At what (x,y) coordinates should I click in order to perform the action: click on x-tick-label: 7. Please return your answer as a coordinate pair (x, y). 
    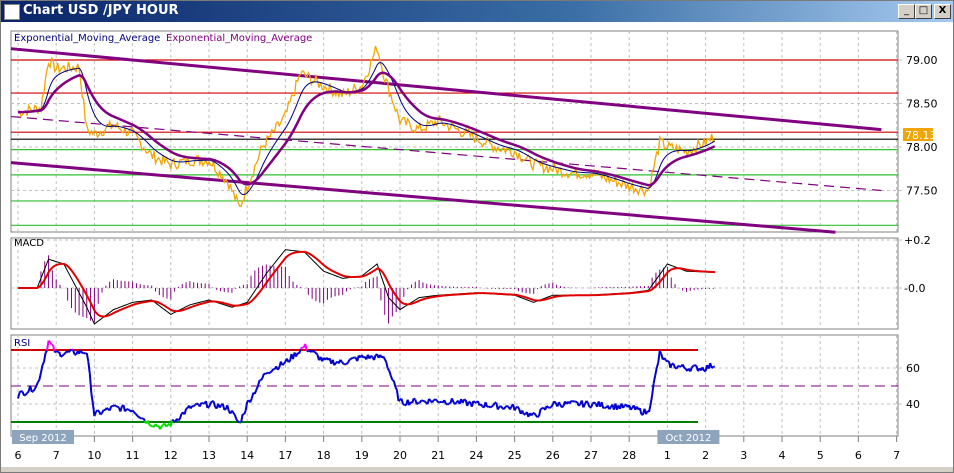
    Looking at the image, I should click on (896, 455).